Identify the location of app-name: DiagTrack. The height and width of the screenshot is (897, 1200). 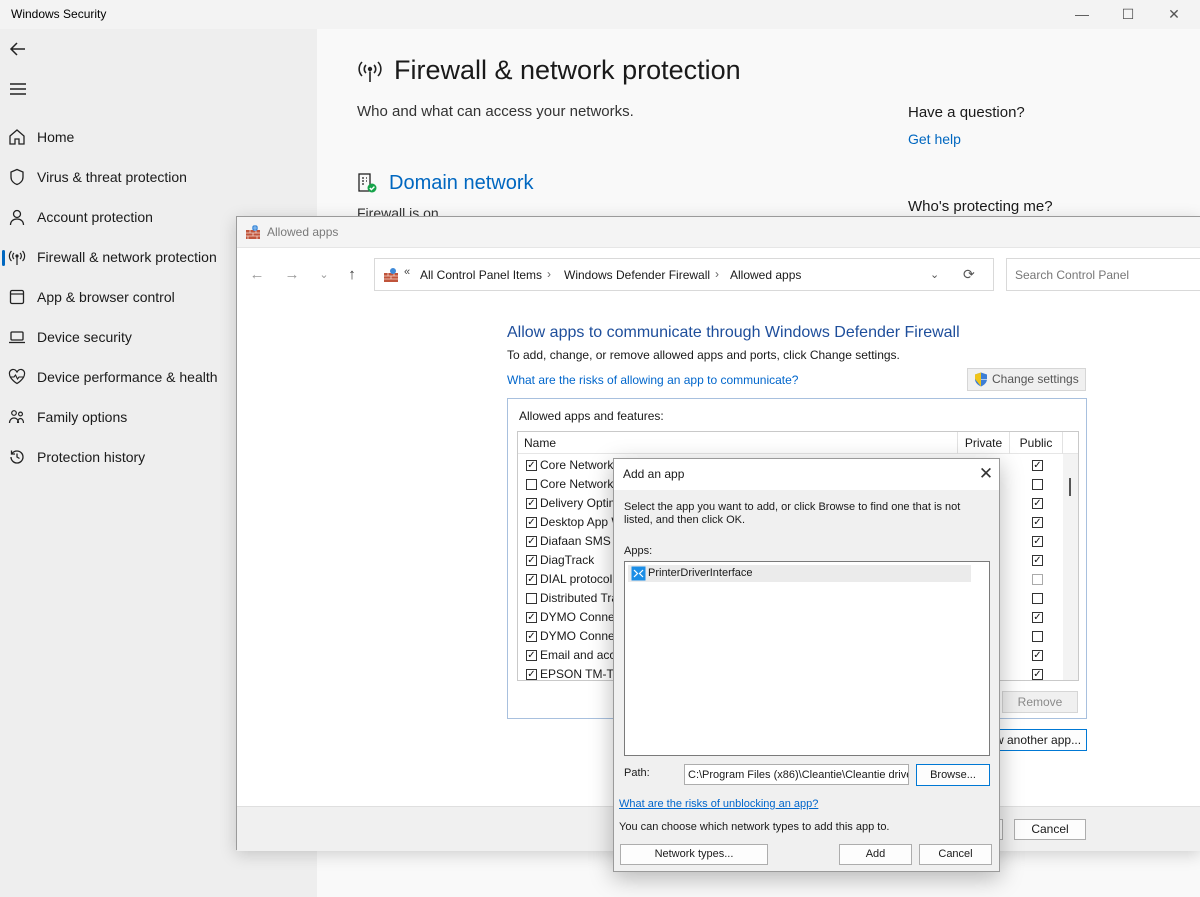
(567, 560).